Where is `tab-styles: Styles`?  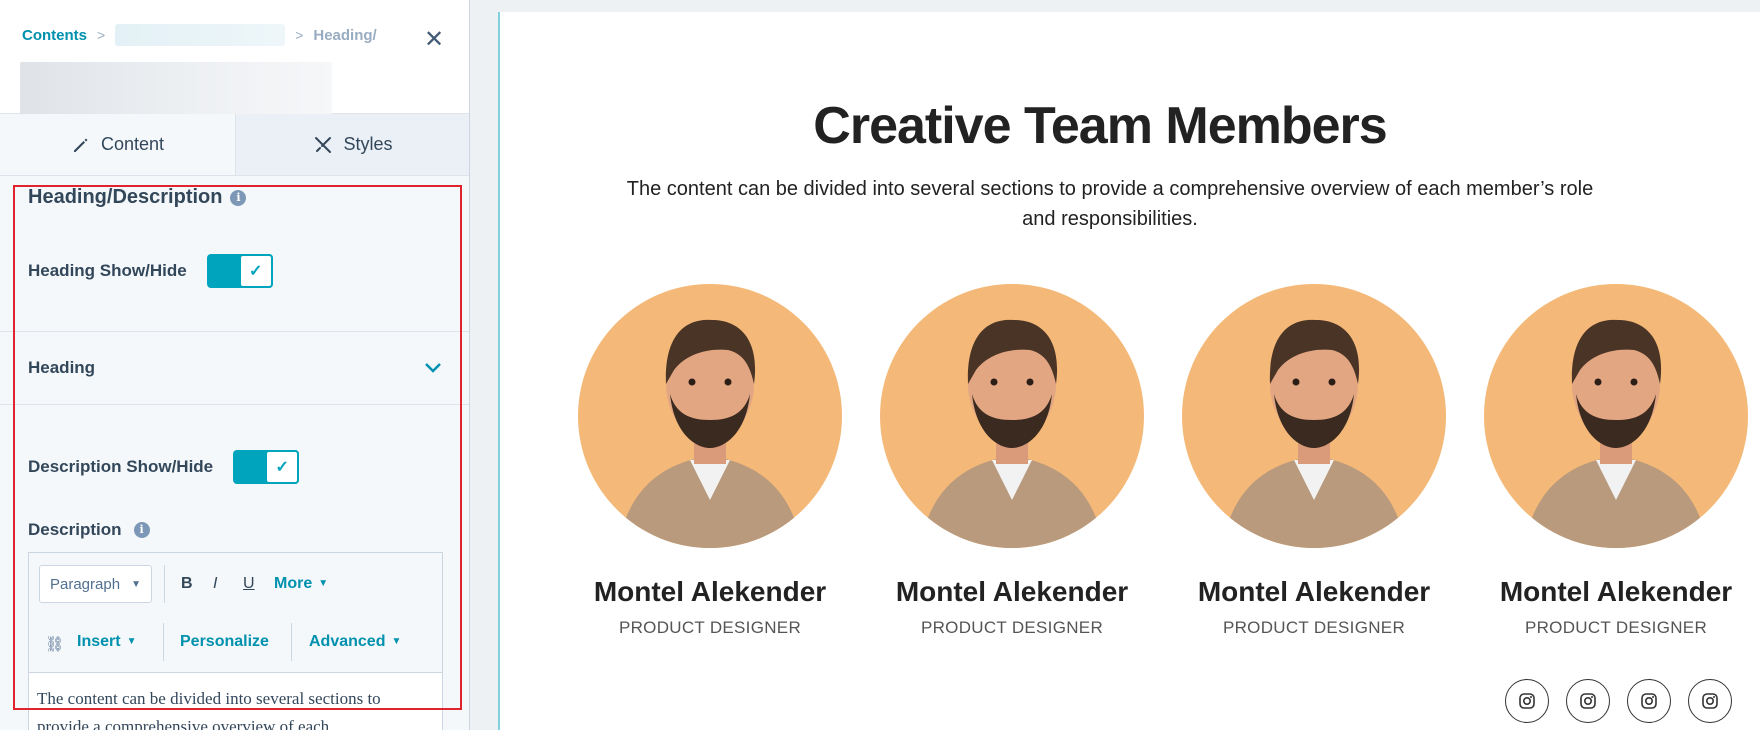
tab-styles: Styles is located at coordinates (352, 144).